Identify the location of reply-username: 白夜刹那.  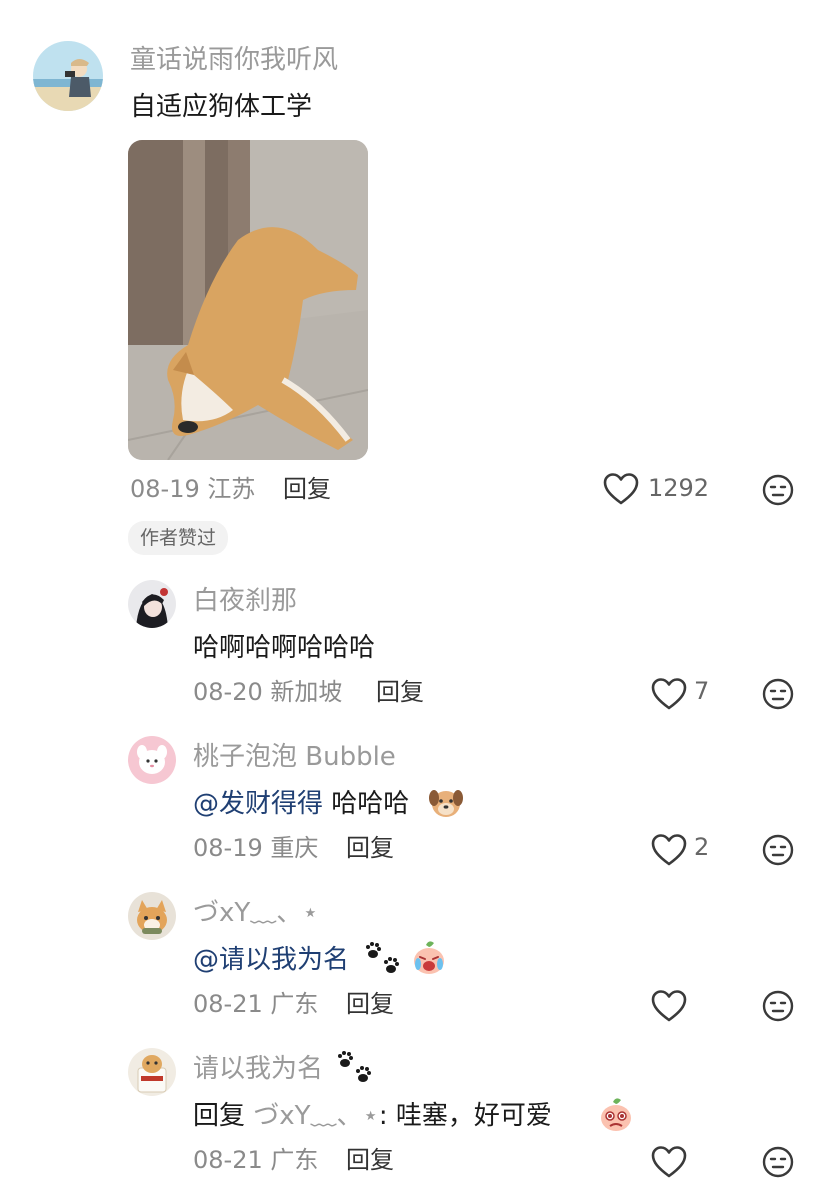
(245, 601).